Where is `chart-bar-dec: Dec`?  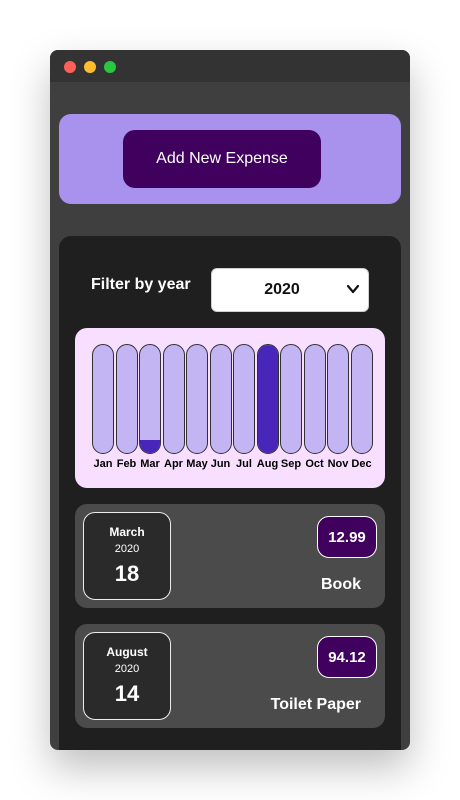 chart-bar-dec: Dec is located at coordinates (361, 410).